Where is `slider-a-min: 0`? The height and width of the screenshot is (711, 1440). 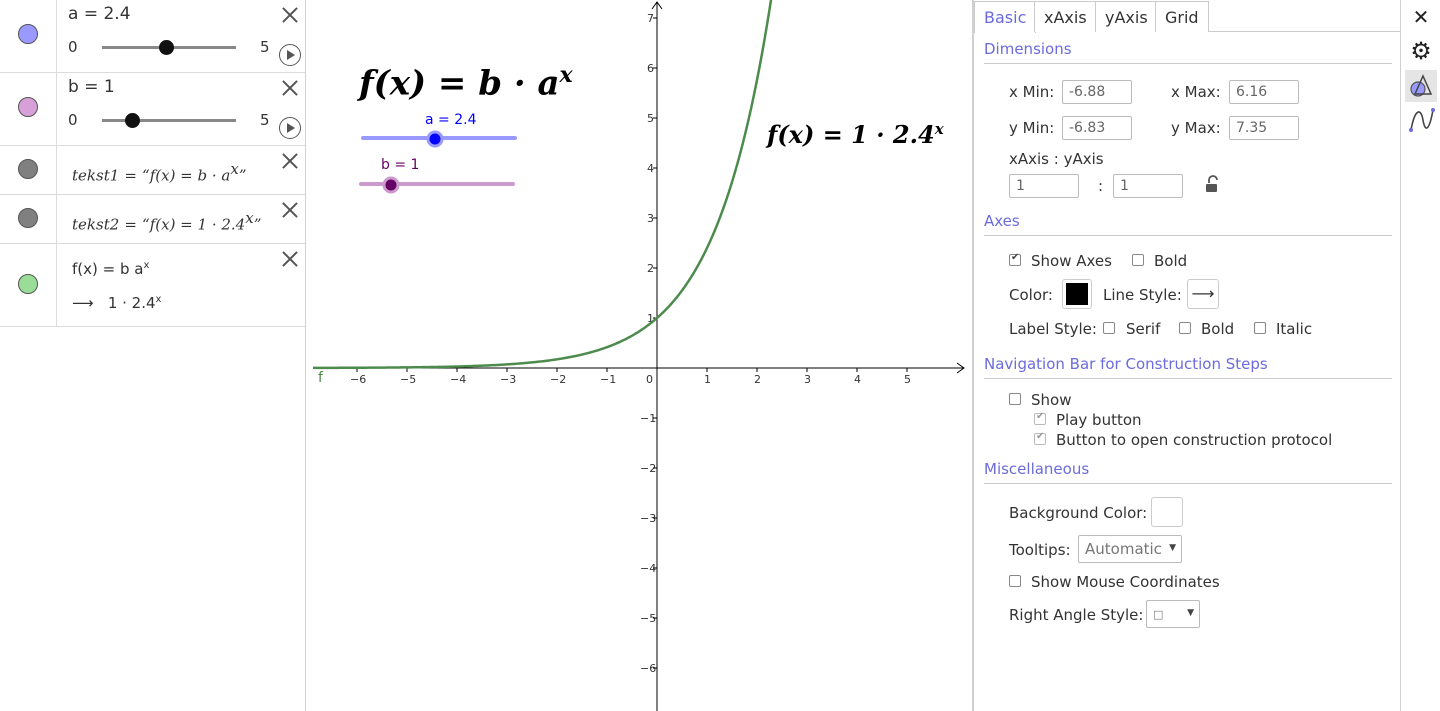 slider-a-min: 0 is located at coordinates (73, 47).